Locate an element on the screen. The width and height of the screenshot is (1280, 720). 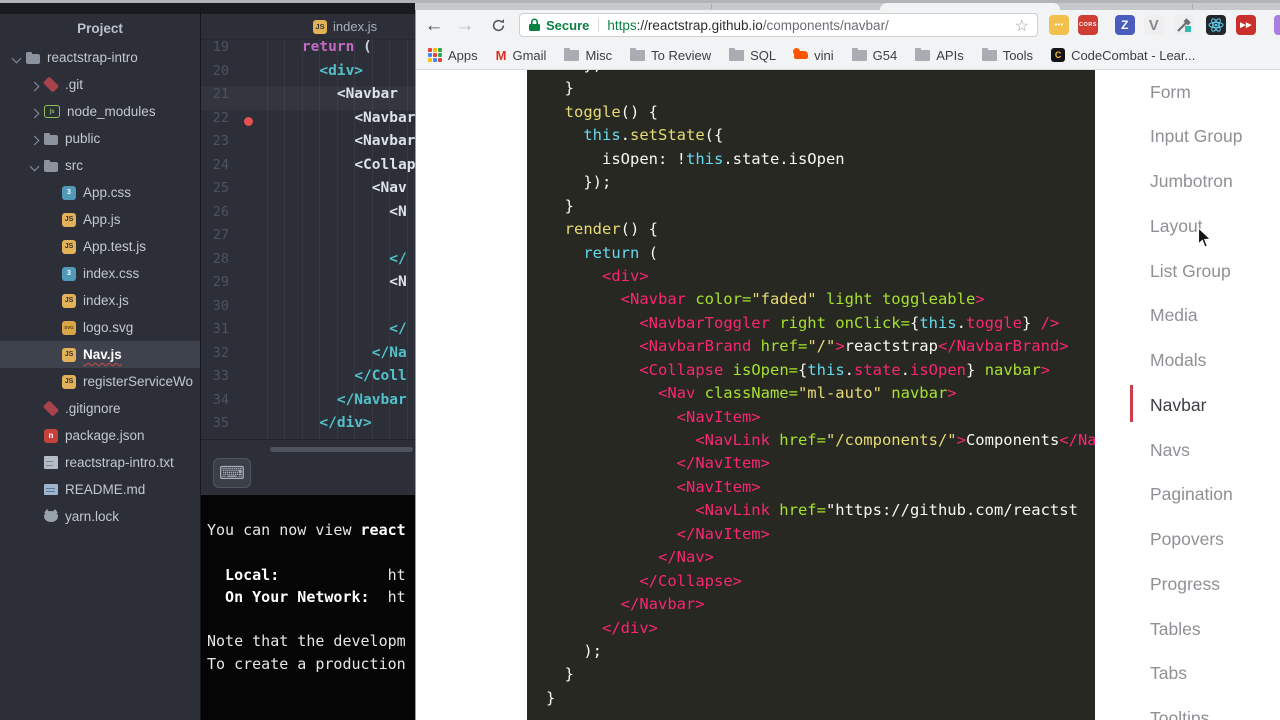
tree-item-nav-js: JS Nav.js is located at coordinates (100, 354).